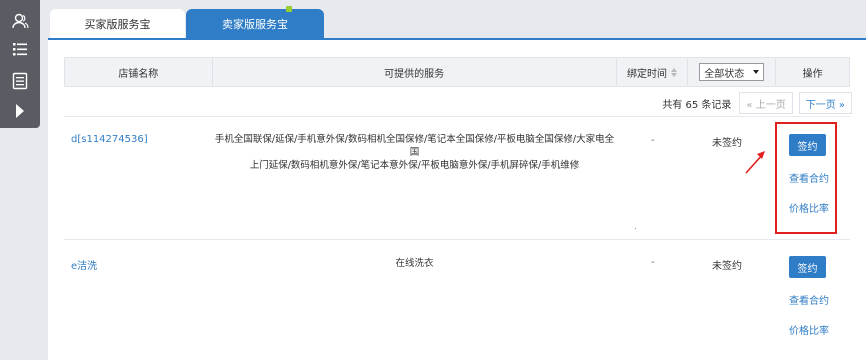 This screenshot has height=360, width=866. I want to click on new-badge, so click(289, 9).